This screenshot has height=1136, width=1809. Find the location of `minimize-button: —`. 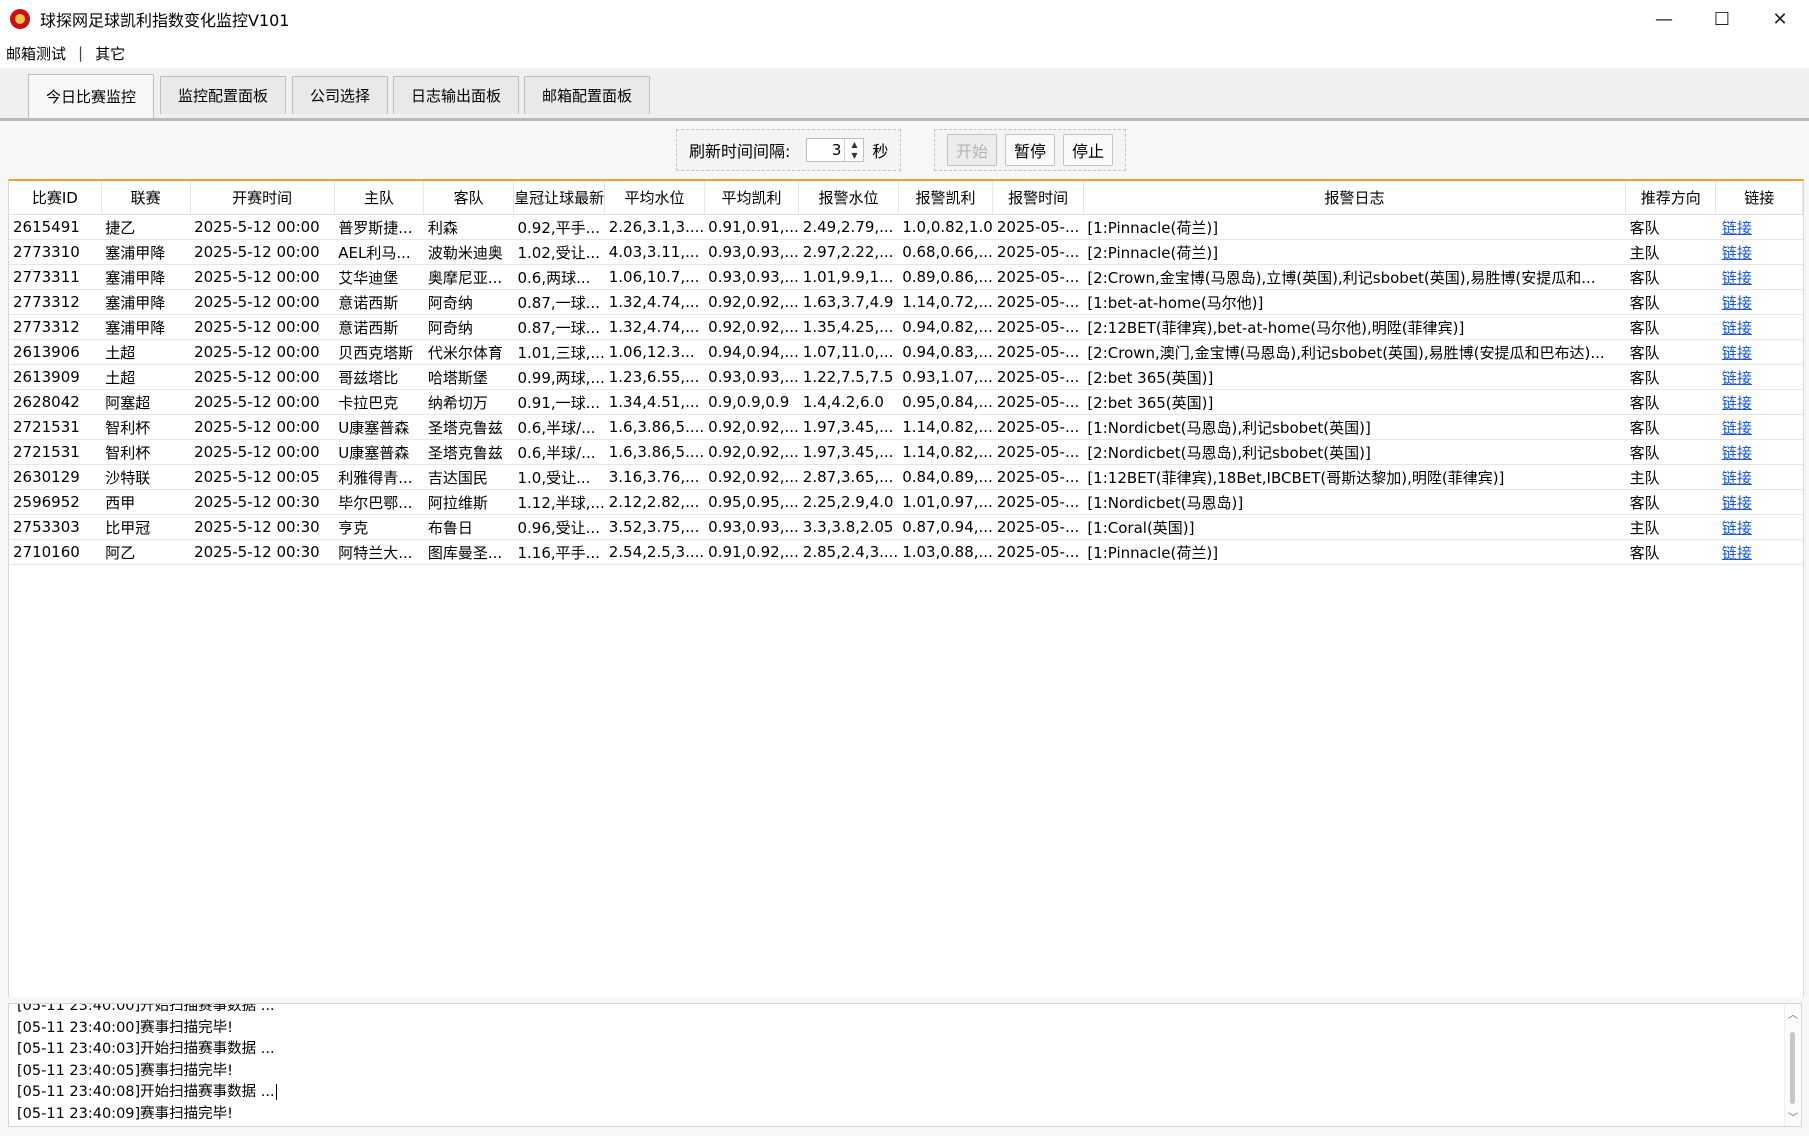

minimize-button: — is located at coordinates (1664, 19).